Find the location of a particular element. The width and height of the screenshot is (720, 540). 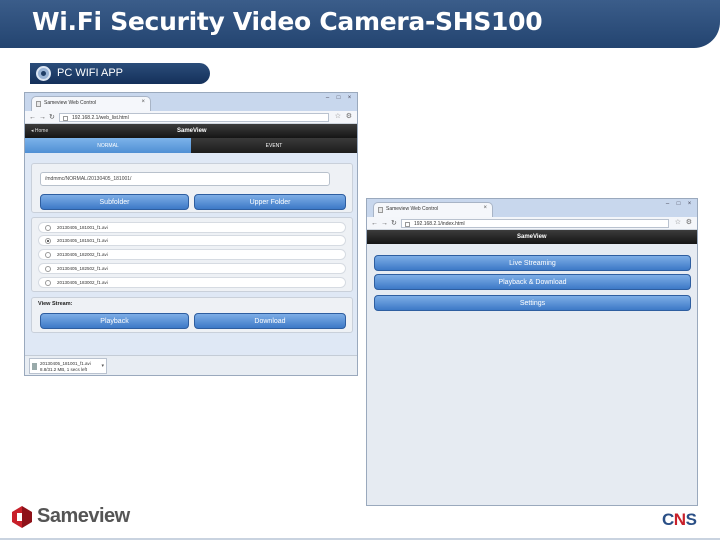

playback-download-button: Playback & Download is located at coordinates (532, 282).